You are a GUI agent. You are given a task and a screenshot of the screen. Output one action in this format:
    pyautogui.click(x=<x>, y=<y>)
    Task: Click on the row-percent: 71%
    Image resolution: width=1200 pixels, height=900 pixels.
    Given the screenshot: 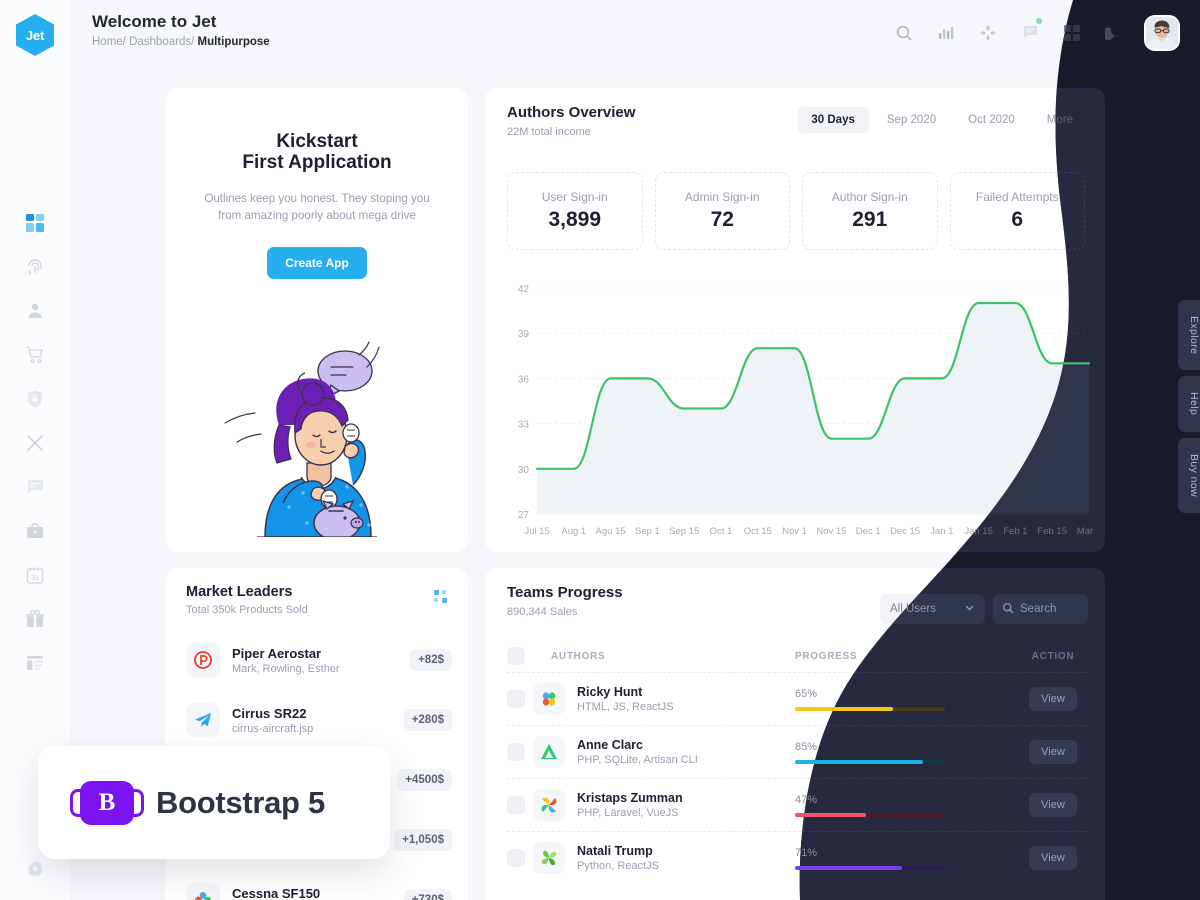 What is the action you would take?
    pyautogui.click(x=806, y=852)
    